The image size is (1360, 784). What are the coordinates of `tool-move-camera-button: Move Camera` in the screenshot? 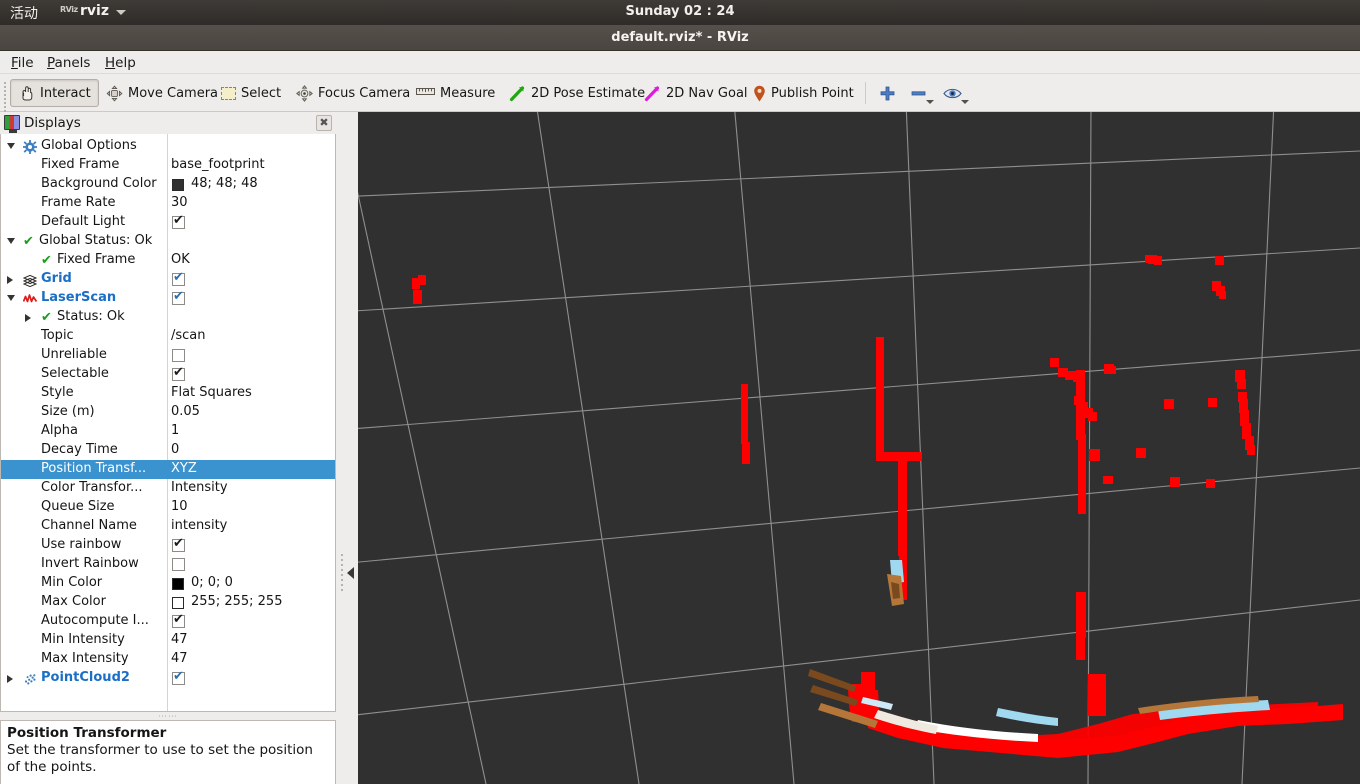 It's located at (162, 93).